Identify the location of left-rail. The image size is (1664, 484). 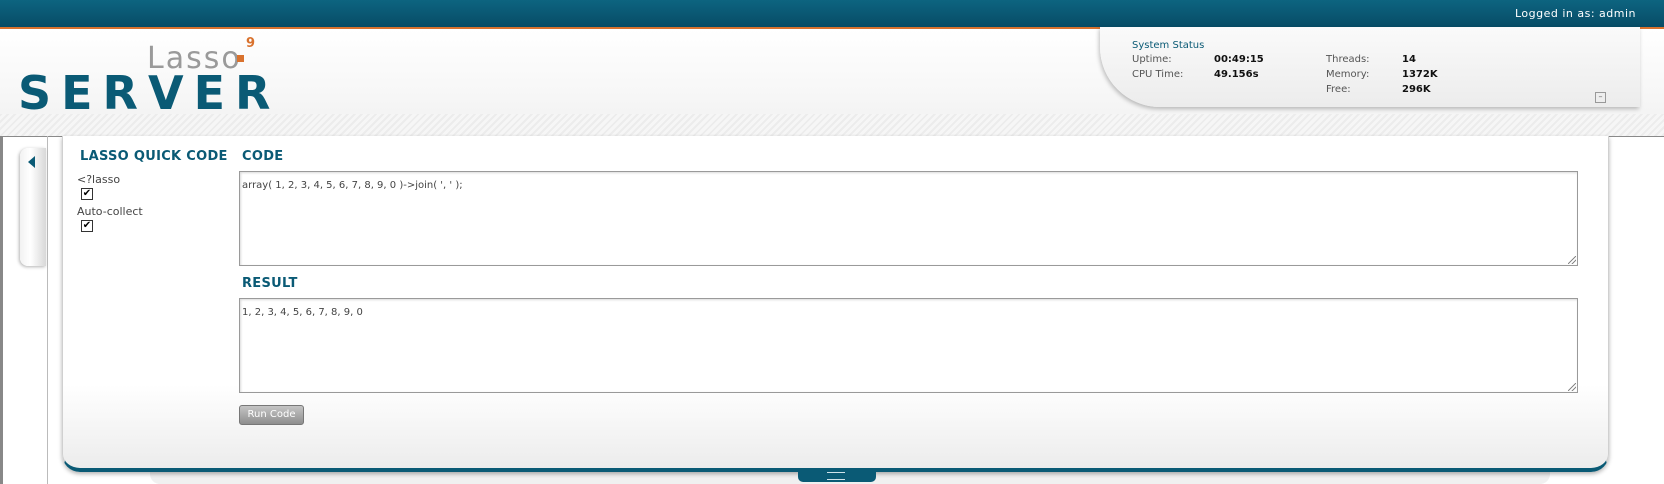
(1, 310).